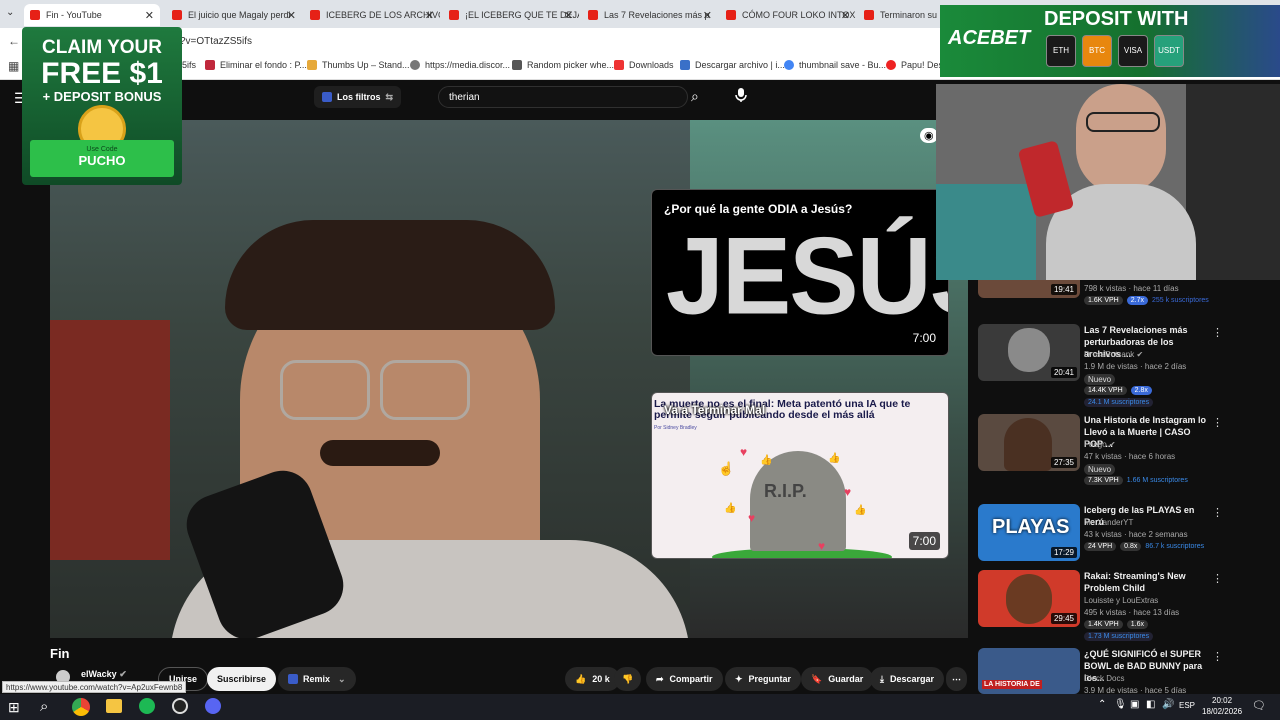 Image resolution: width=1280 pixels, height=720 pixels. Describe the element at coordinates (1063, 618) in the screenshot. I see `duration-badge: 29:45` at that location.